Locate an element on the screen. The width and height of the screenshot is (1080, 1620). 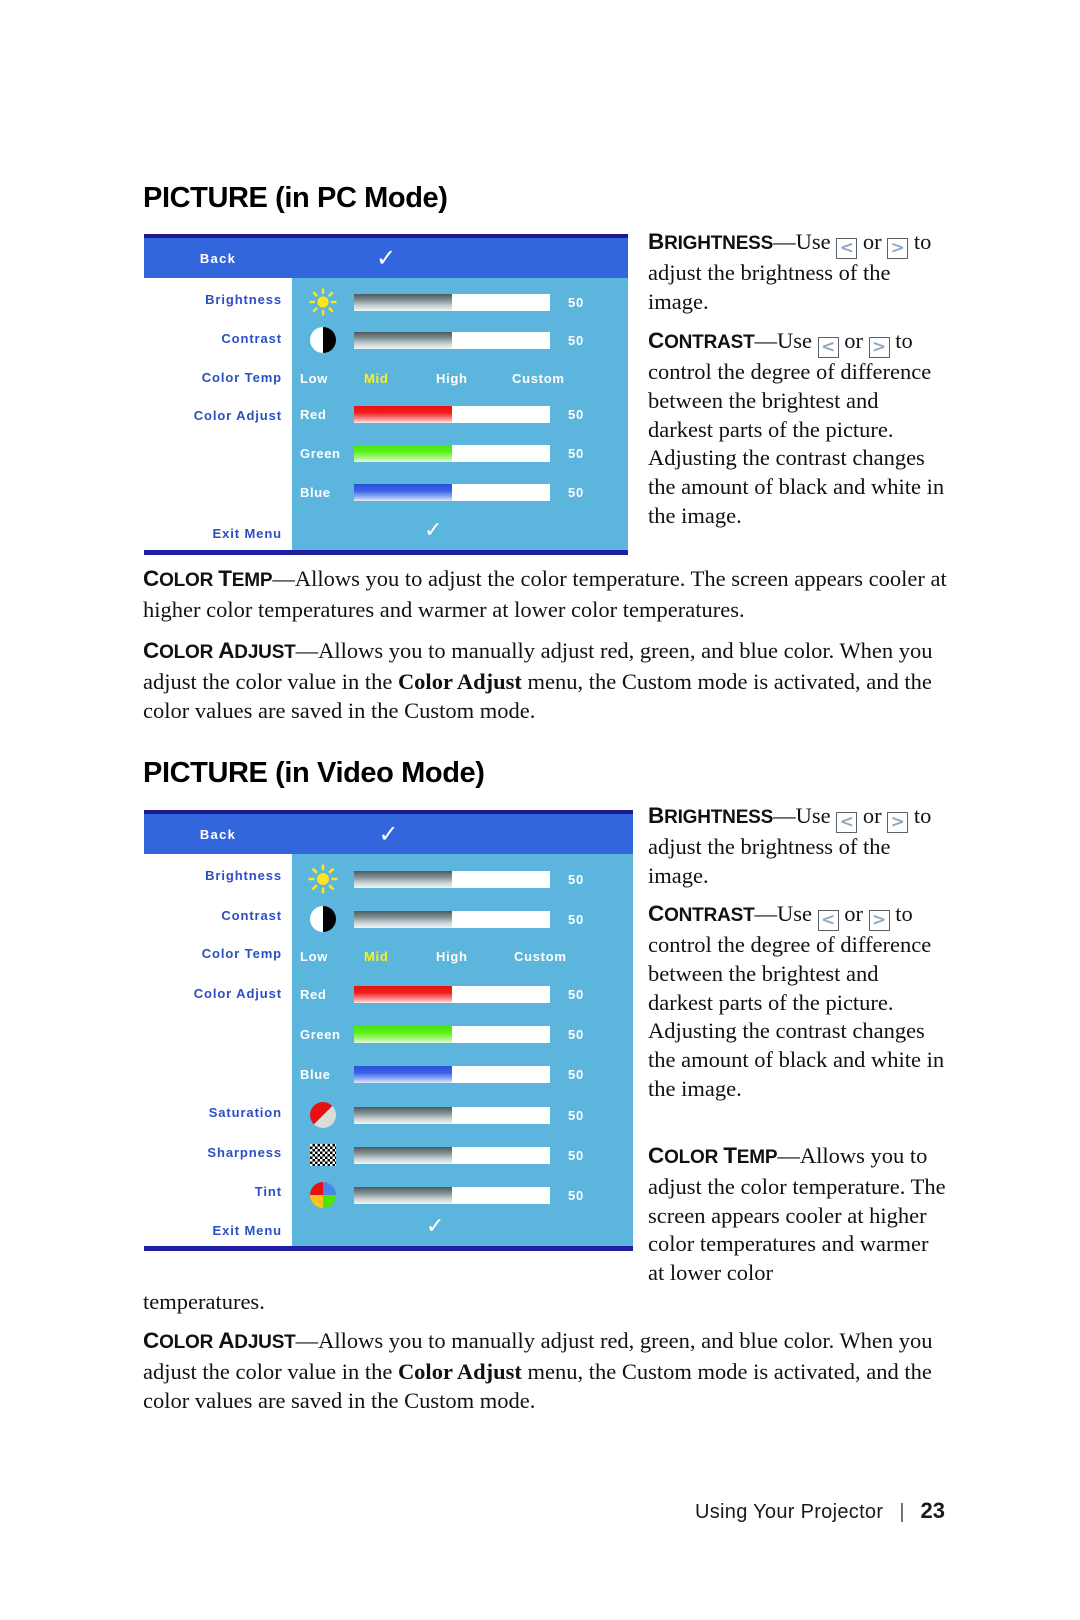
osd-row-saturation: 50 is located at coordinates (462, 1115).